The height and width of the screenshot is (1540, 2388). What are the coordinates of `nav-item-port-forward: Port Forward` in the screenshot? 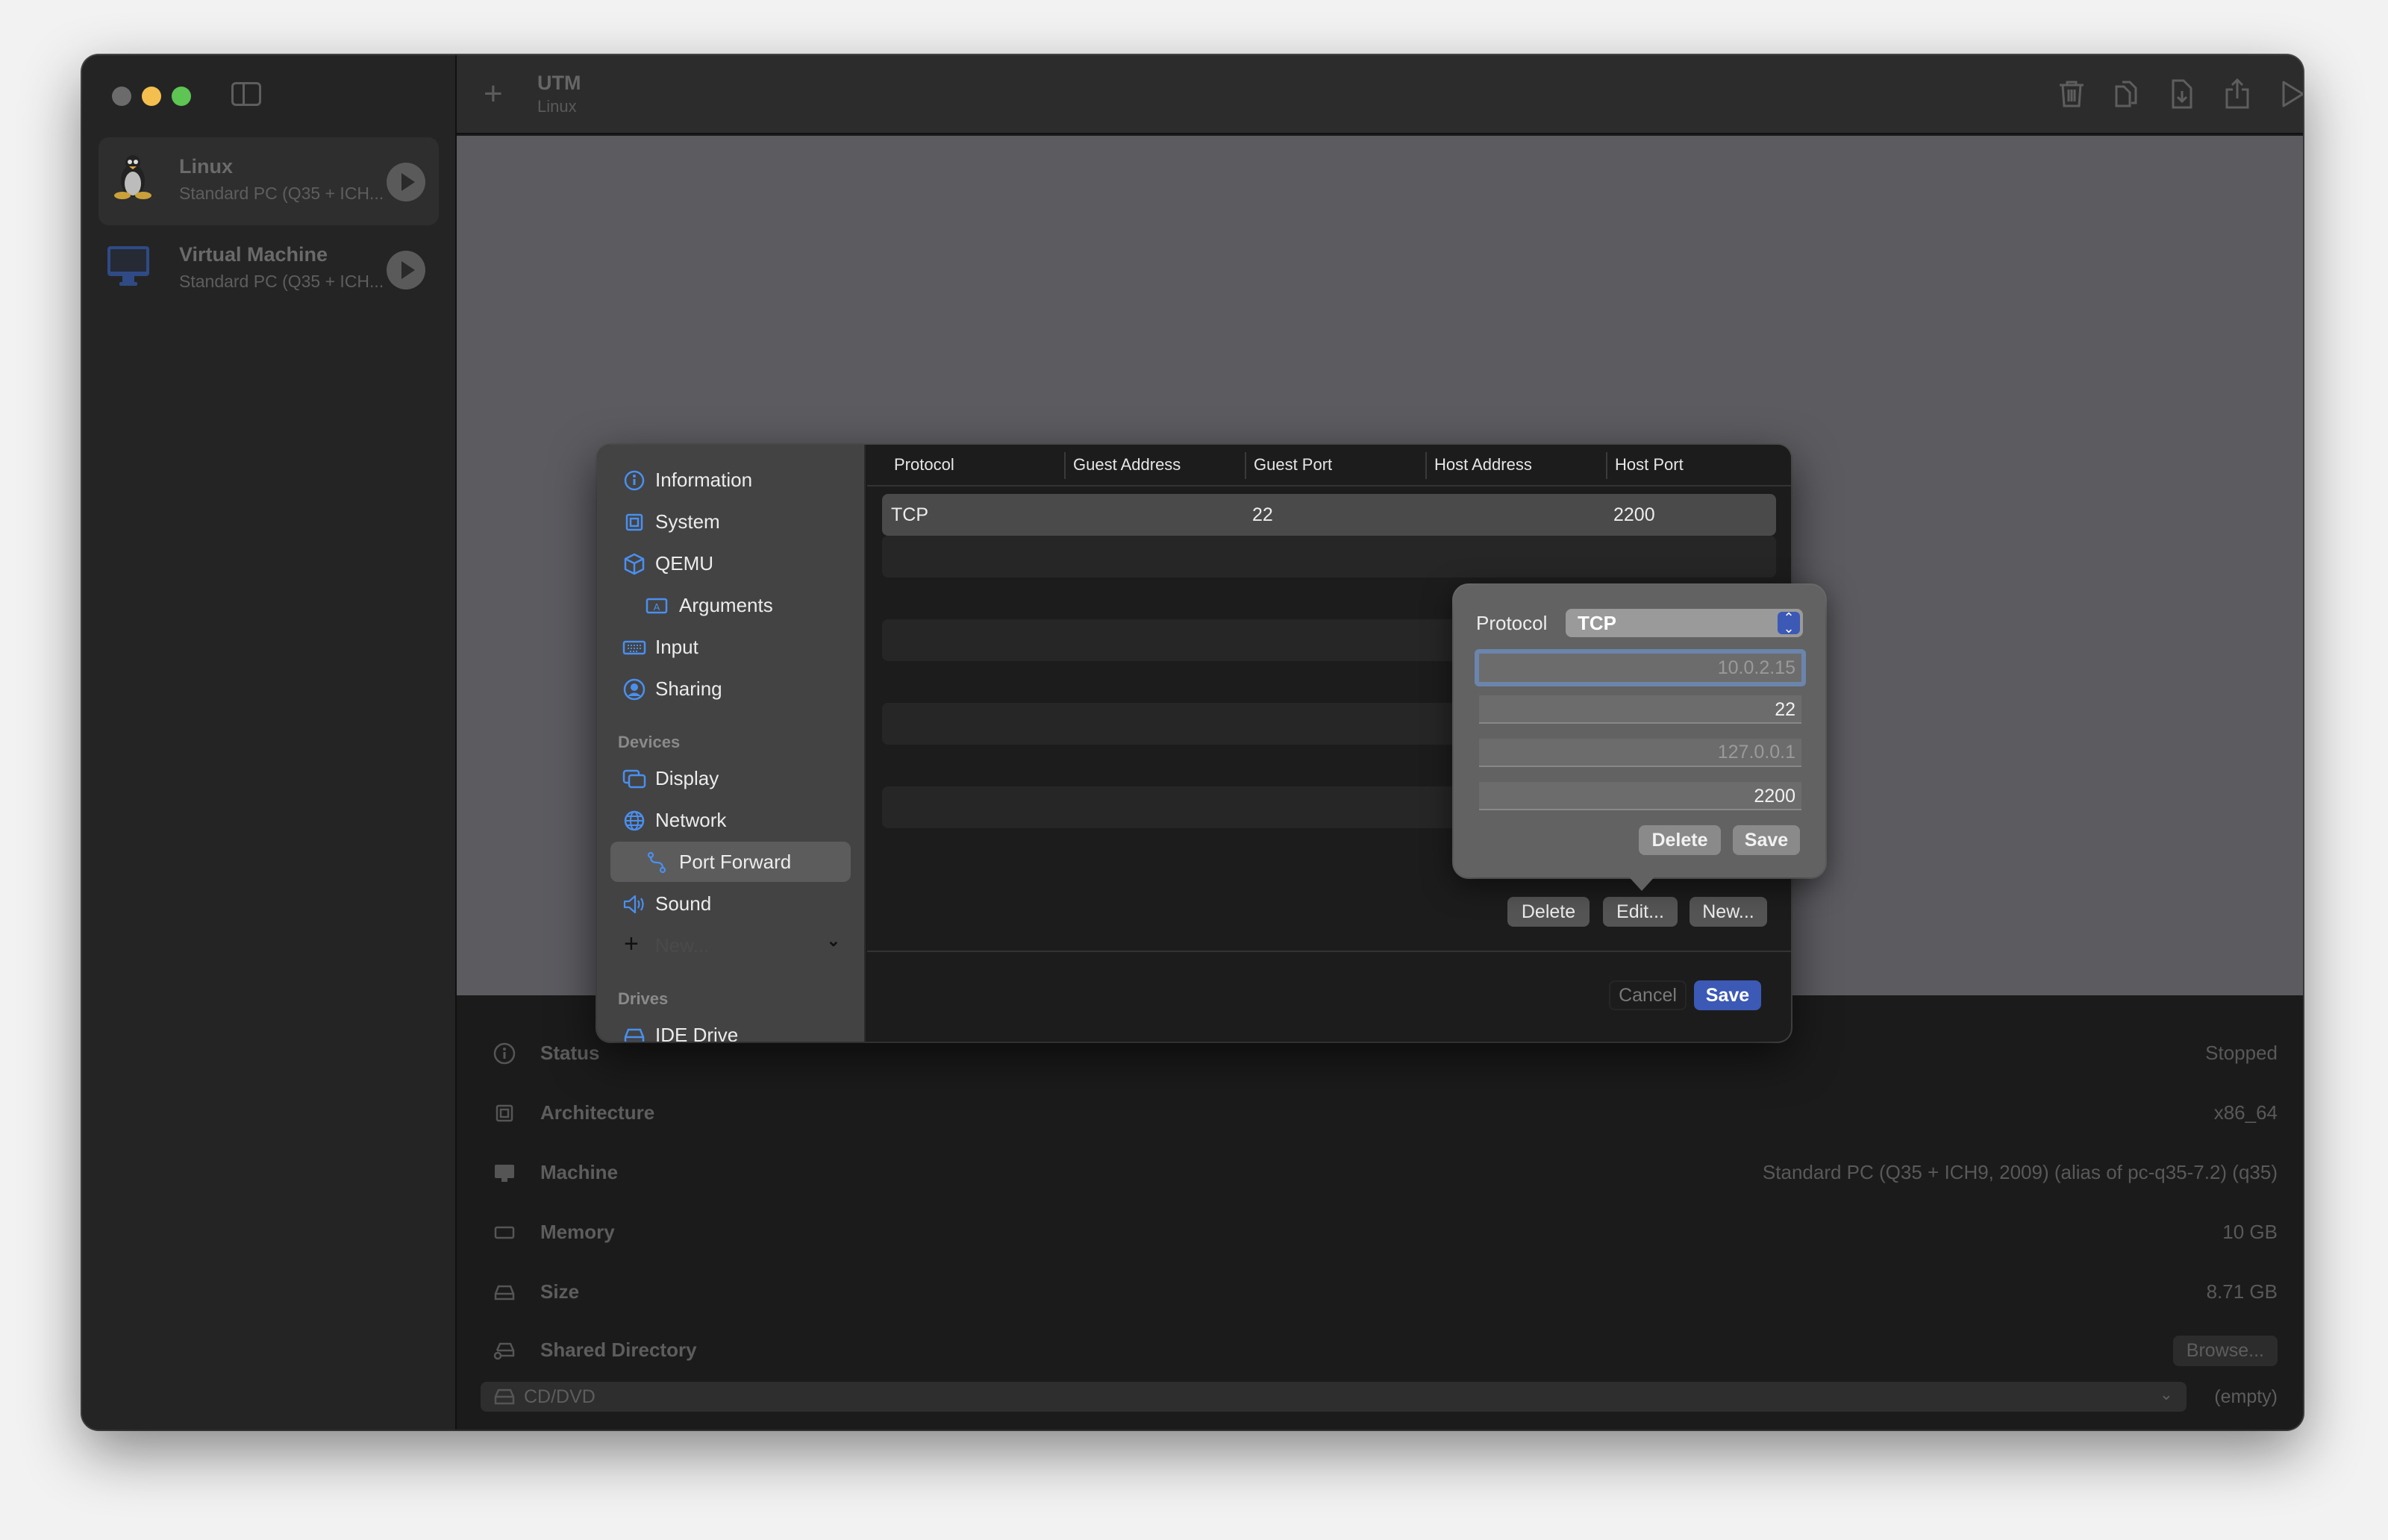 It's located at (730, 862).